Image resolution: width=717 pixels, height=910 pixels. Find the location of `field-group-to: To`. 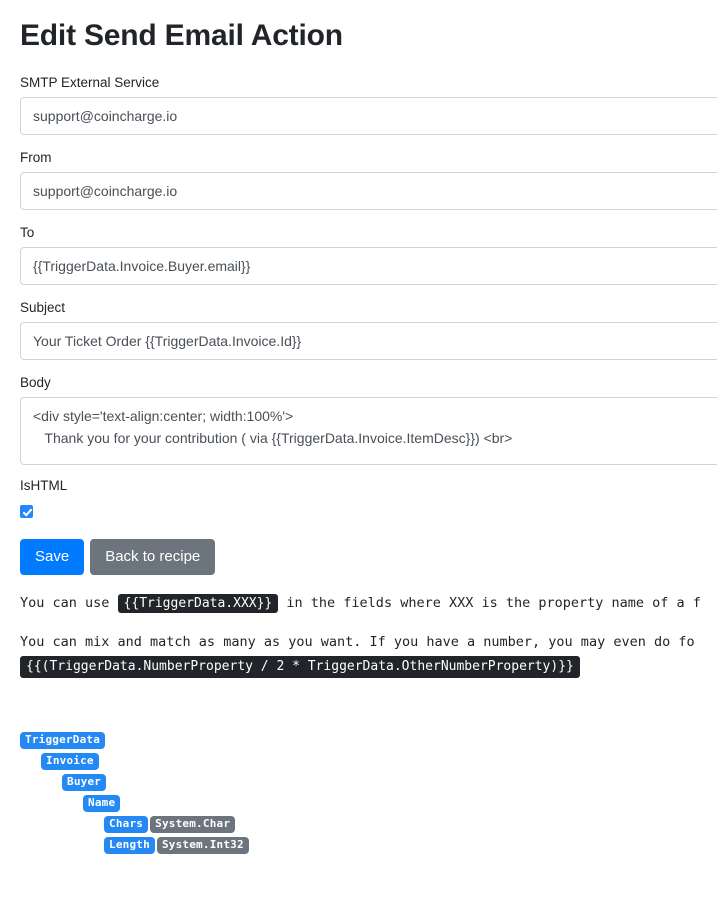

field-group-to: To is located at coordinates (368, 254).